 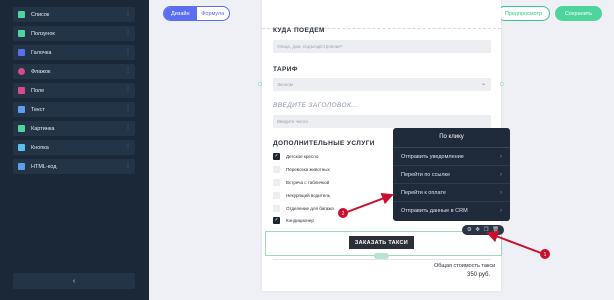 I want to click on chevron-down-icon: ⌄, so click(x=483, y=84).